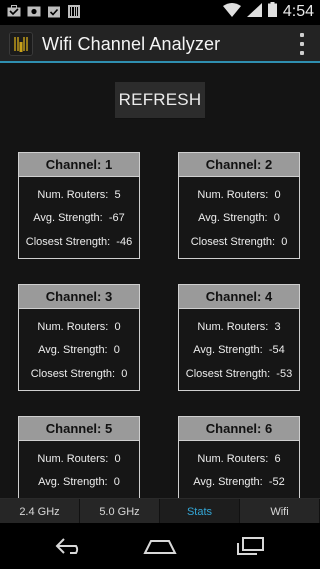 This screenshot has width=320, height=569. What do you see at coordinates (231, 12) in the screenshot?
I see `wifi-icon` at bounding box center [231, 12].